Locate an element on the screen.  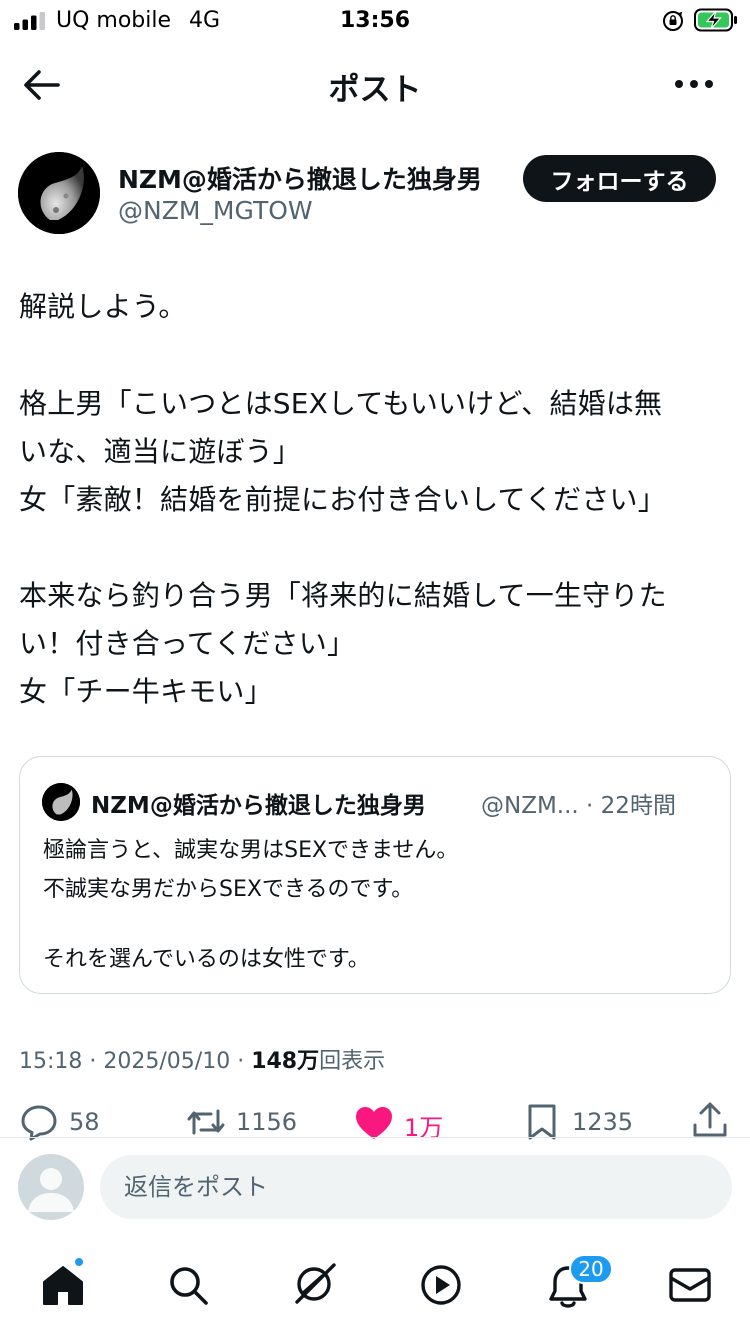
quoted-author-name: NZM@婚活から撤退した独身男 is located at coordinates (258, 806).